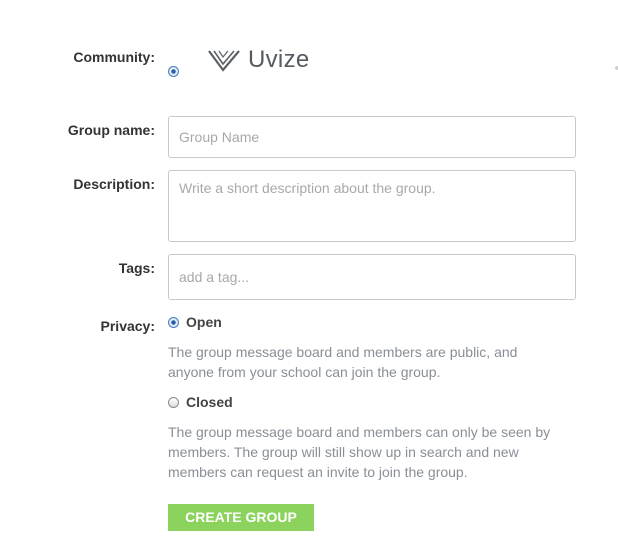 This screenshot has height=556, width=618. What do you see at coordinates (204, 322) in the screenshot?
I see `privacy-open-label: Open` at bounding box center [204, 322].